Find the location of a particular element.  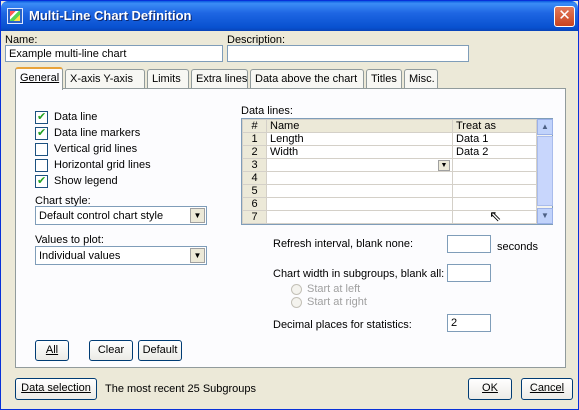

all-button: All is located at coordinates (52, 350).